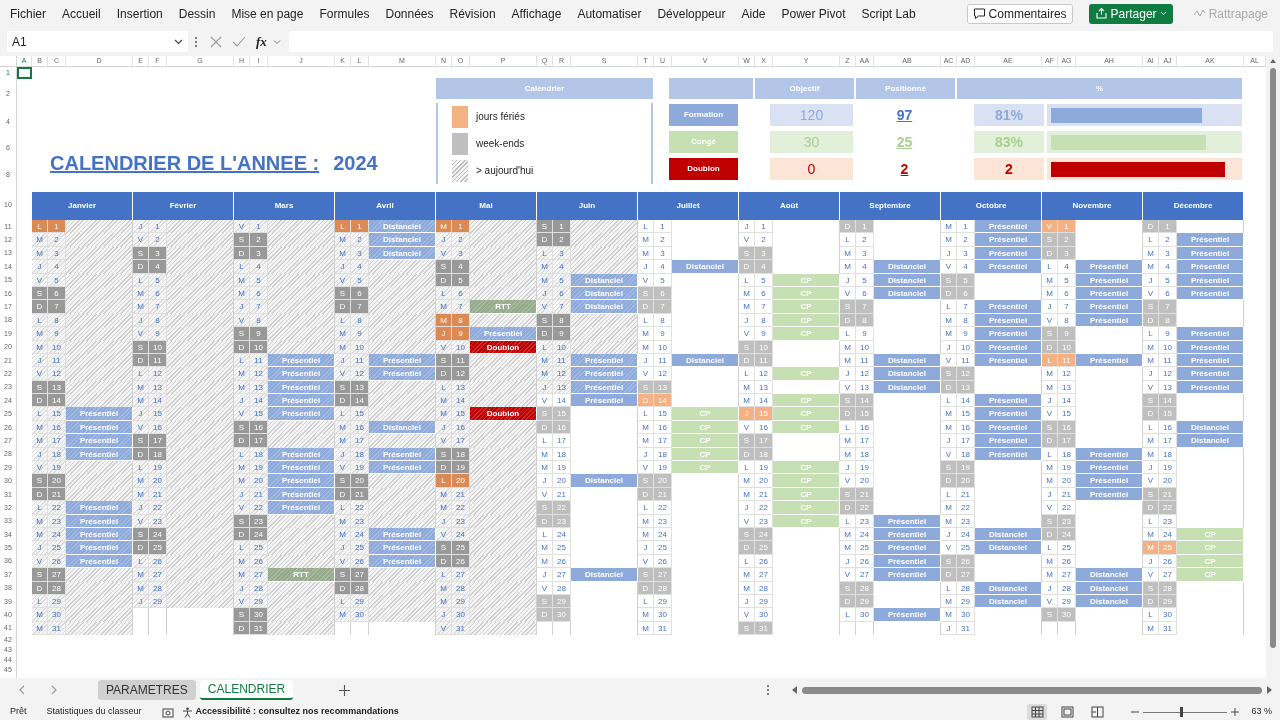 This screenshot has width=1280, height=720. I want to click on function-button: fx, so click(261, 41).